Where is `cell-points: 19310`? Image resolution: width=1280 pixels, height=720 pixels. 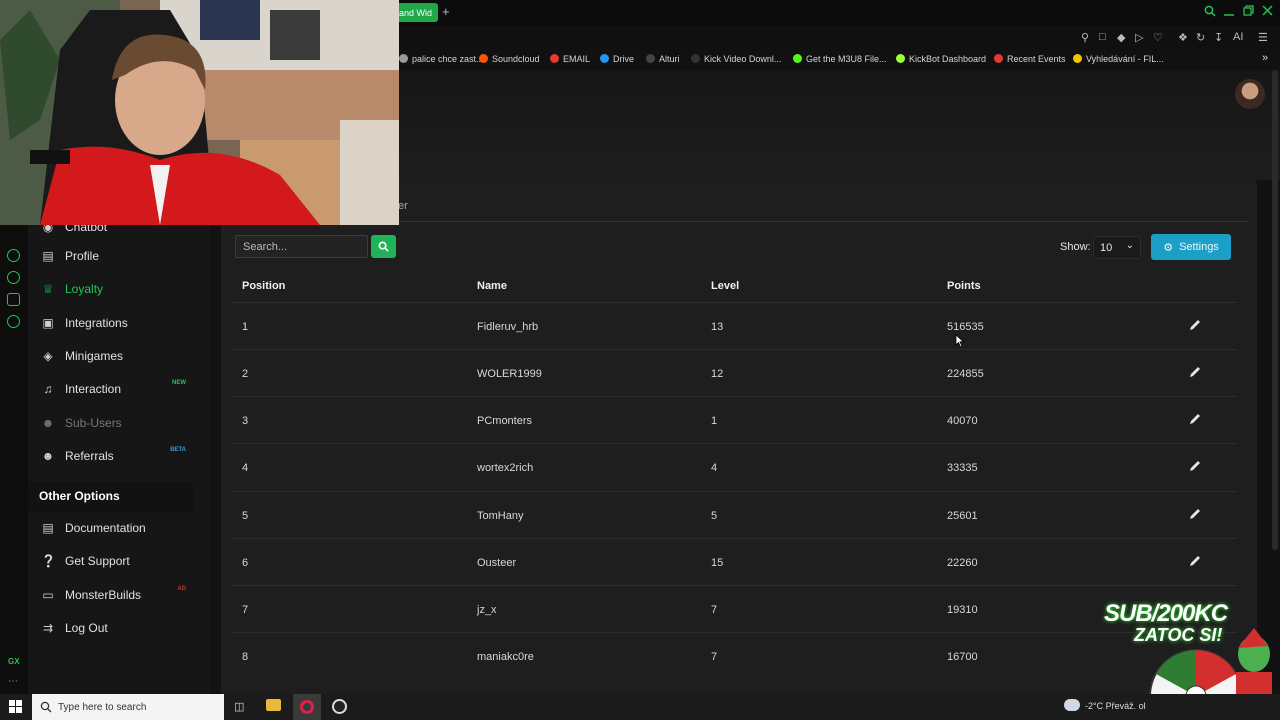 cell-points: 19310 is located at coordinates (962, 610).